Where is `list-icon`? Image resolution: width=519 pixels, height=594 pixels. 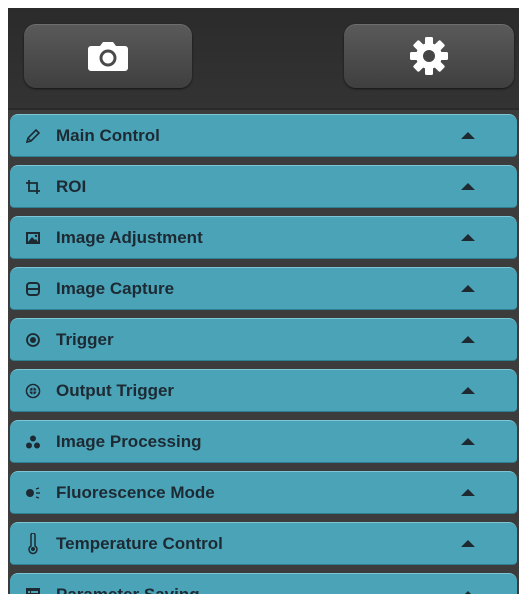 list-icon is located at coordinates (33, 590).